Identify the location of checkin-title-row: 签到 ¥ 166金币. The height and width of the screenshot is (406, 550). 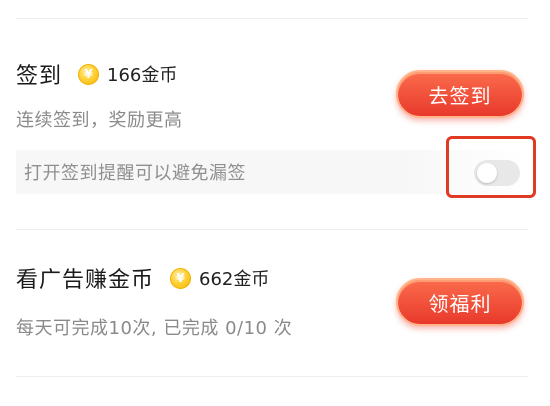
(96, 74).